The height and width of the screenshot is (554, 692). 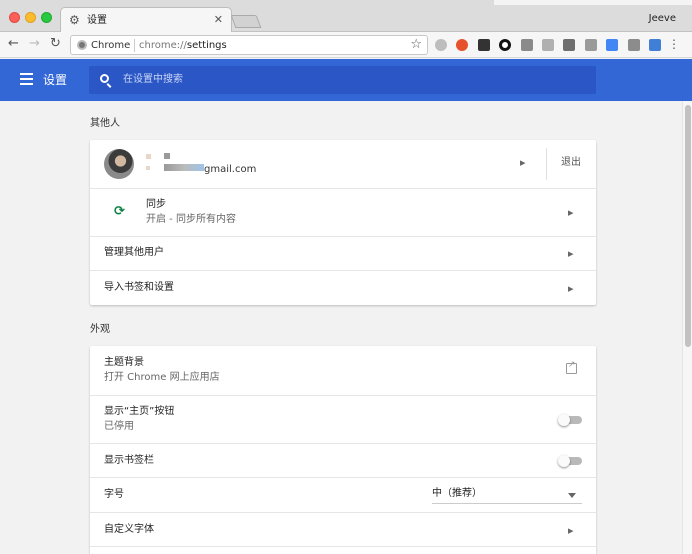 What do you see at coordinates (129, 460) in the screenshot?
I see `bookmarks-bar-label: 显示书签栏` at bounding box center [129, 460].